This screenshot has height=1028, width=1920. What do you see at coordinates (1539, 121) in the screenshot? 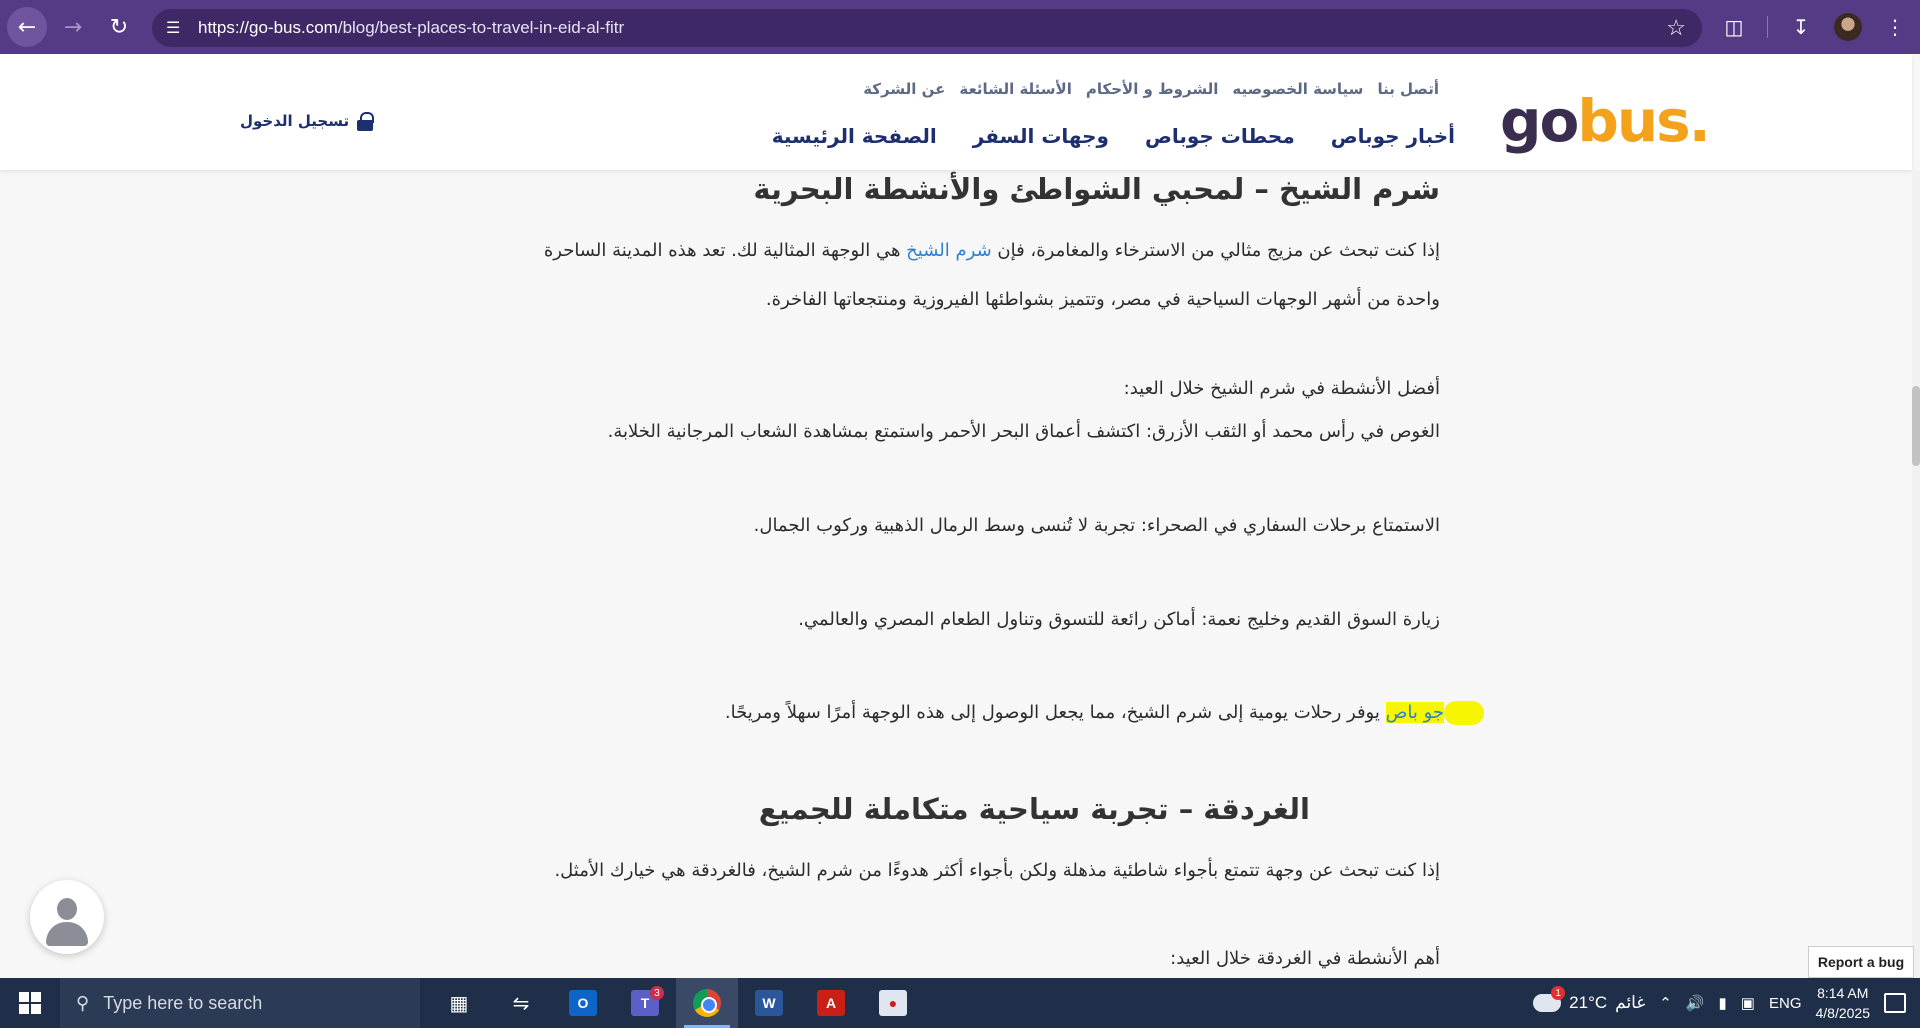
I see `logo-go: go` at bounding box center [1539, 121].